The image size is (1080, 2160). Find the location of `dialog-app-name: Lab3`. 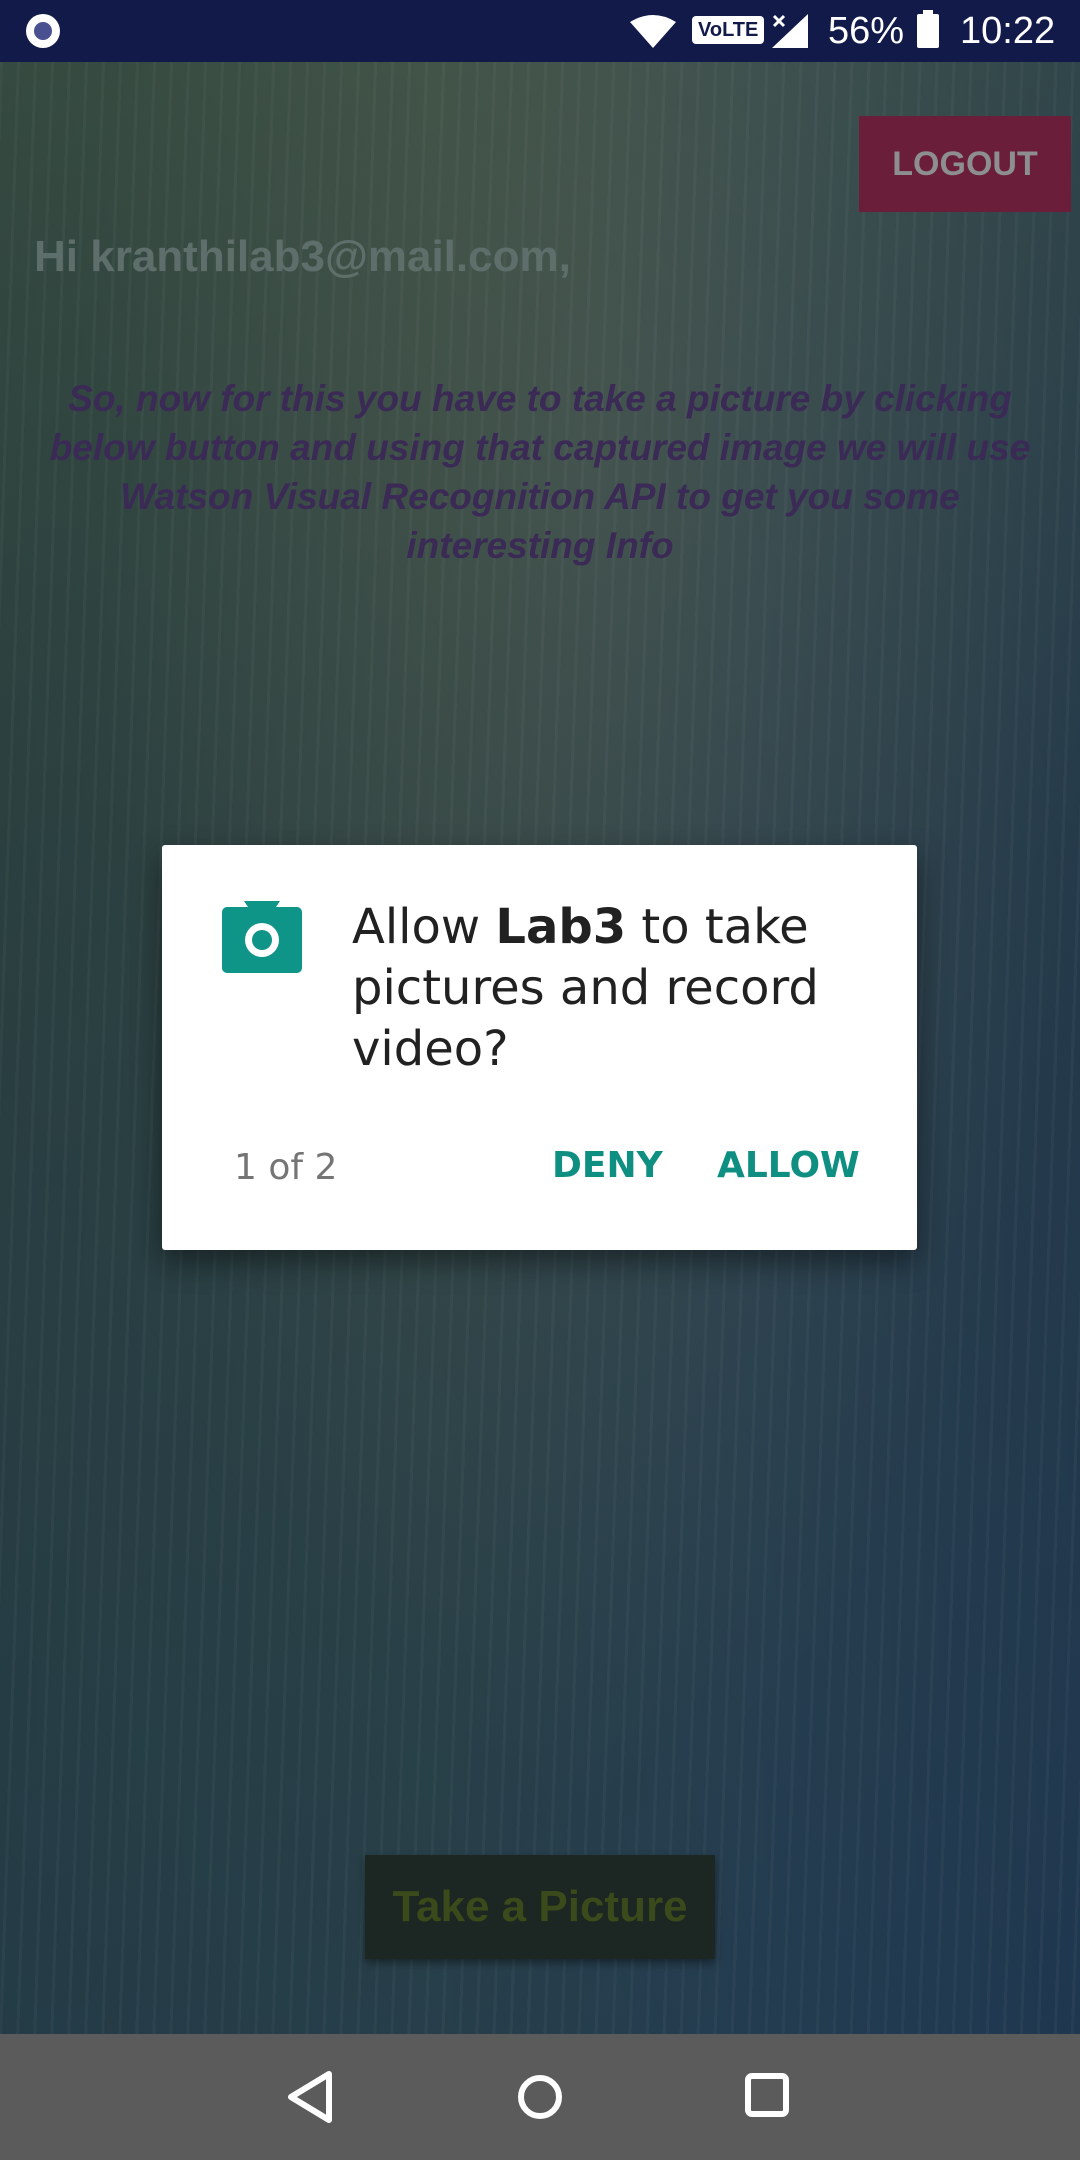

dialog-app-name: Lab3 is located at coordinates (561, 927).